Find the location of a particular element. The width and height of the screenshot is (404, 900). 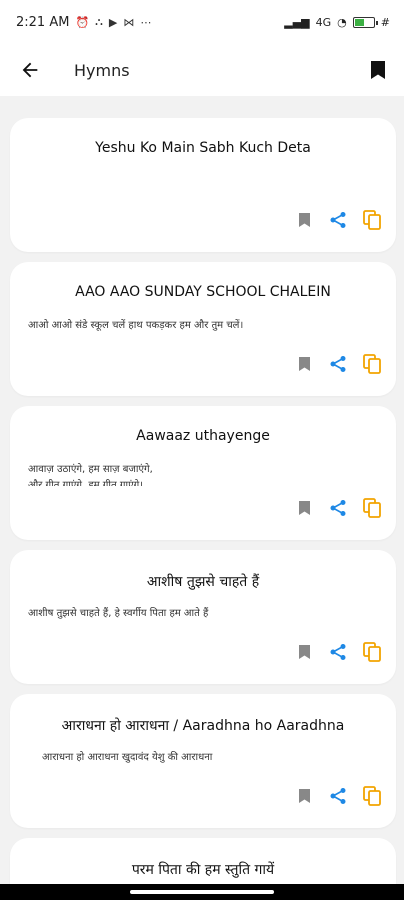

status-bar: 2:21 AM ⏰ ⛬ ▶ ⋈ ⋯ ▂▄▆ 4G ◔ # is located at coordinates (202, 22).